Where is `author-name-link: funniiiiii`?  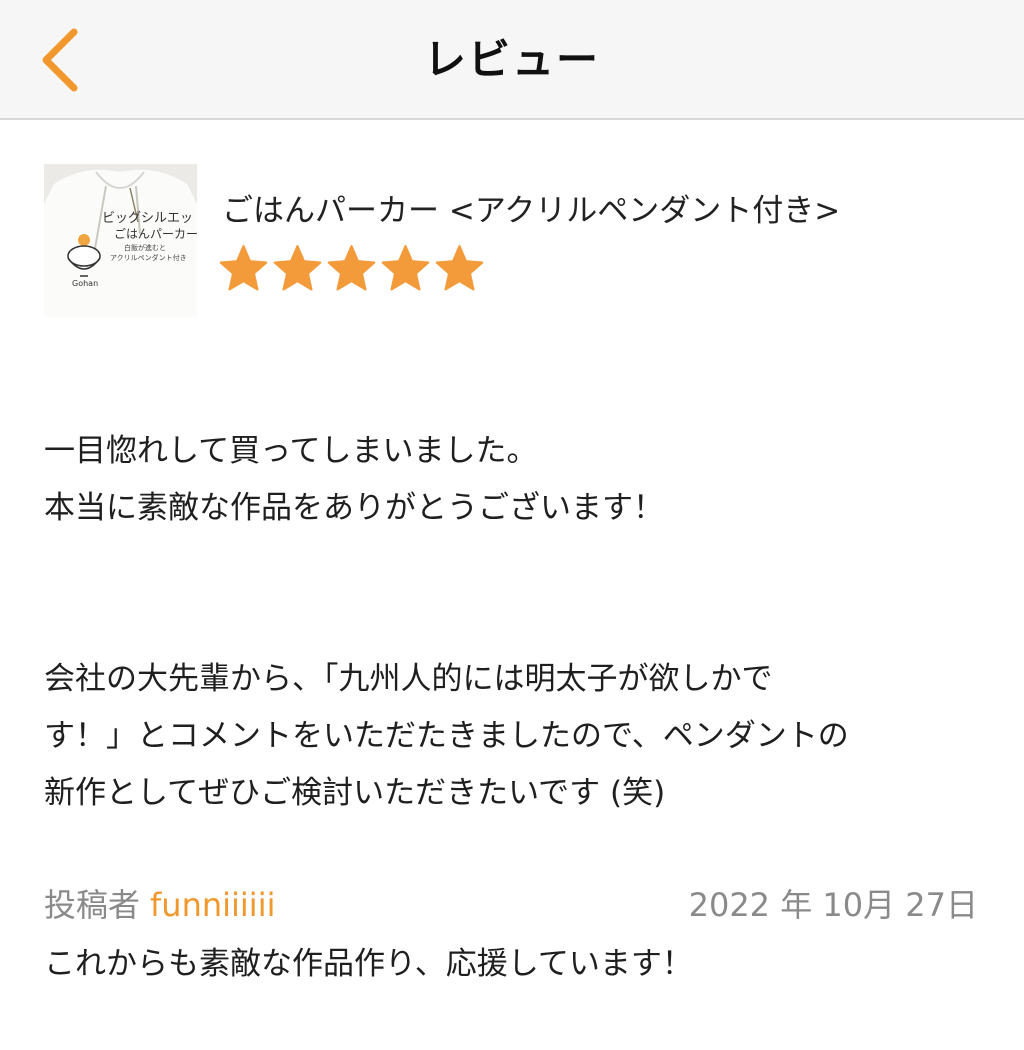
author-name-link: funniiiiii is located at coordinates (212, 905).